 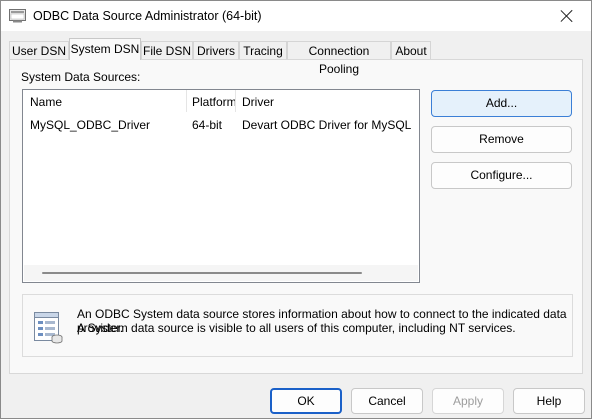 I want to click on row-name: MySQL_ODBC_Driver, so click(x=90, y=125).